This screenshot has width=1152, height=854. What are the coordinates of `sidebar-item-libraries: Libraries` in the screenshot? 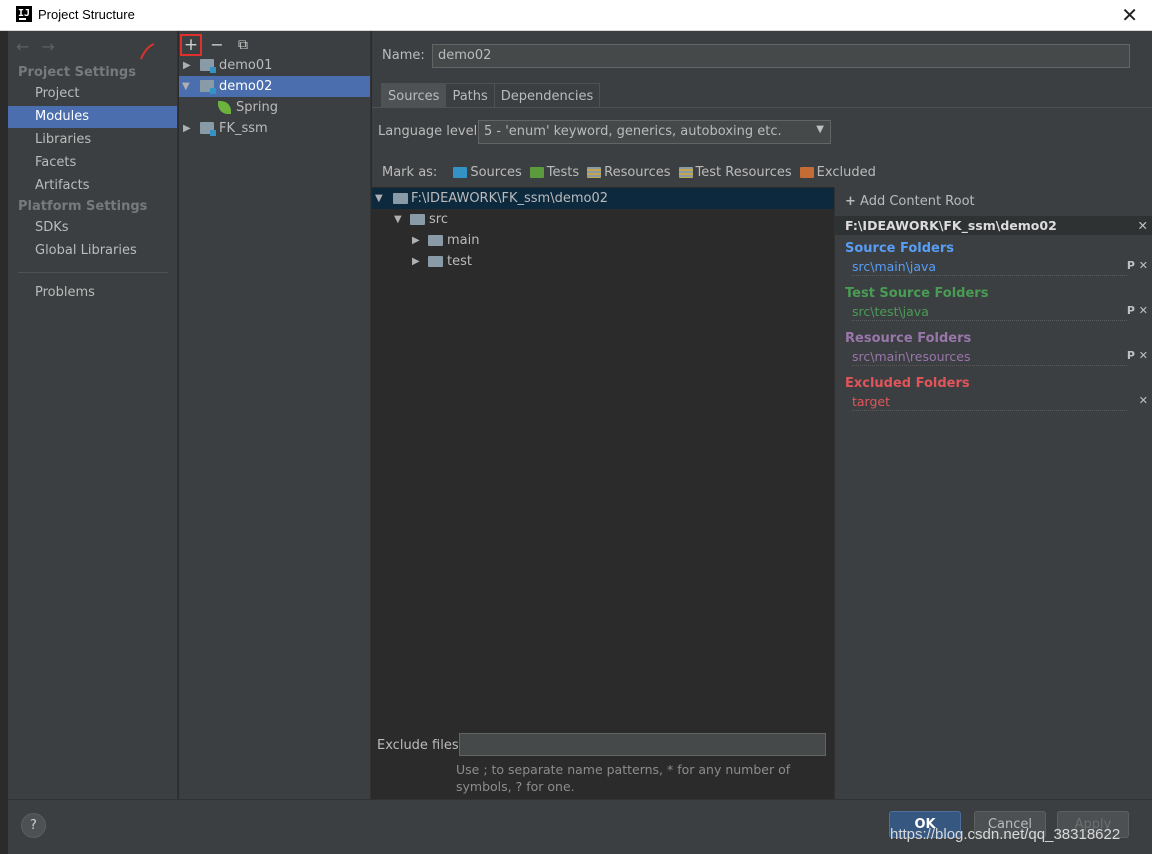 It's located at (92, 140).